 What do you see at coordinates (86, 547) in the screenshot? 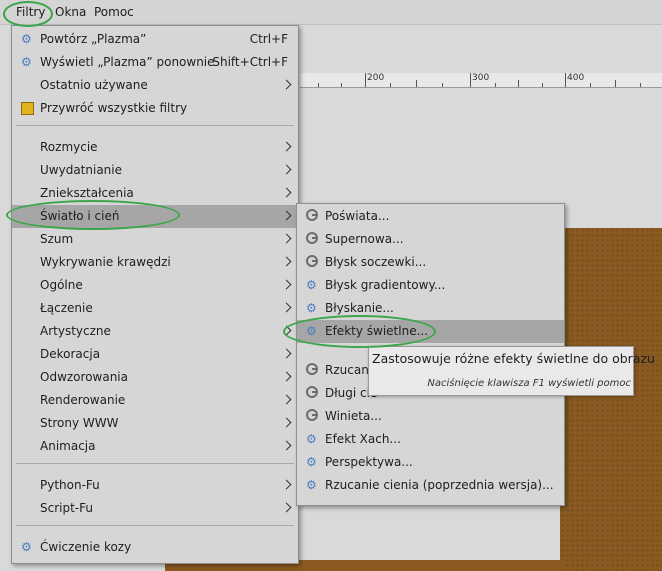
I see `menu-item-label: Ćwiczenie kozy` at bounding box center [86, 547].